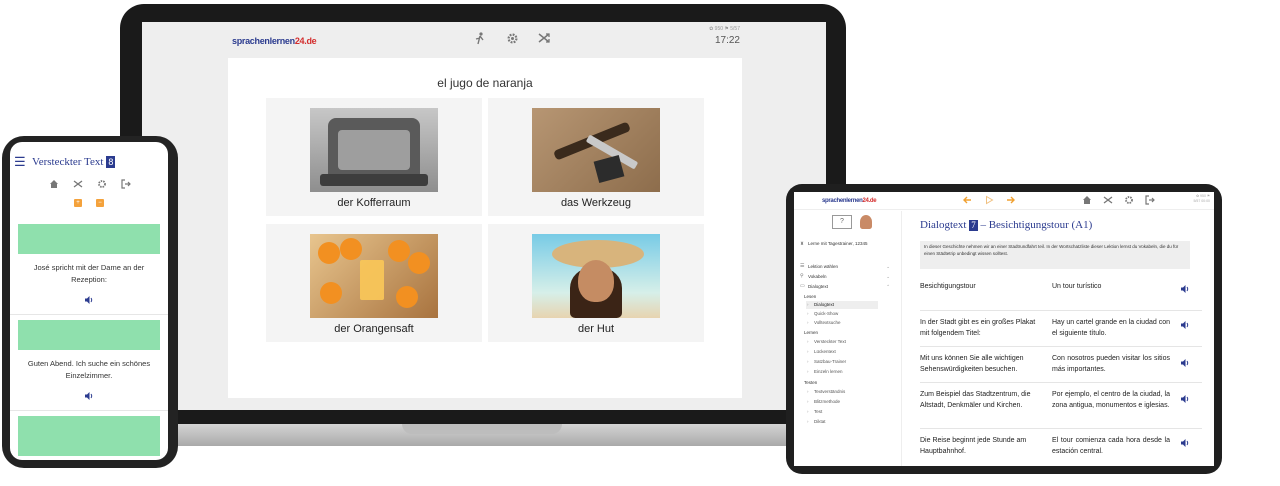  I want to click on audio-nav, so click(989, 200).